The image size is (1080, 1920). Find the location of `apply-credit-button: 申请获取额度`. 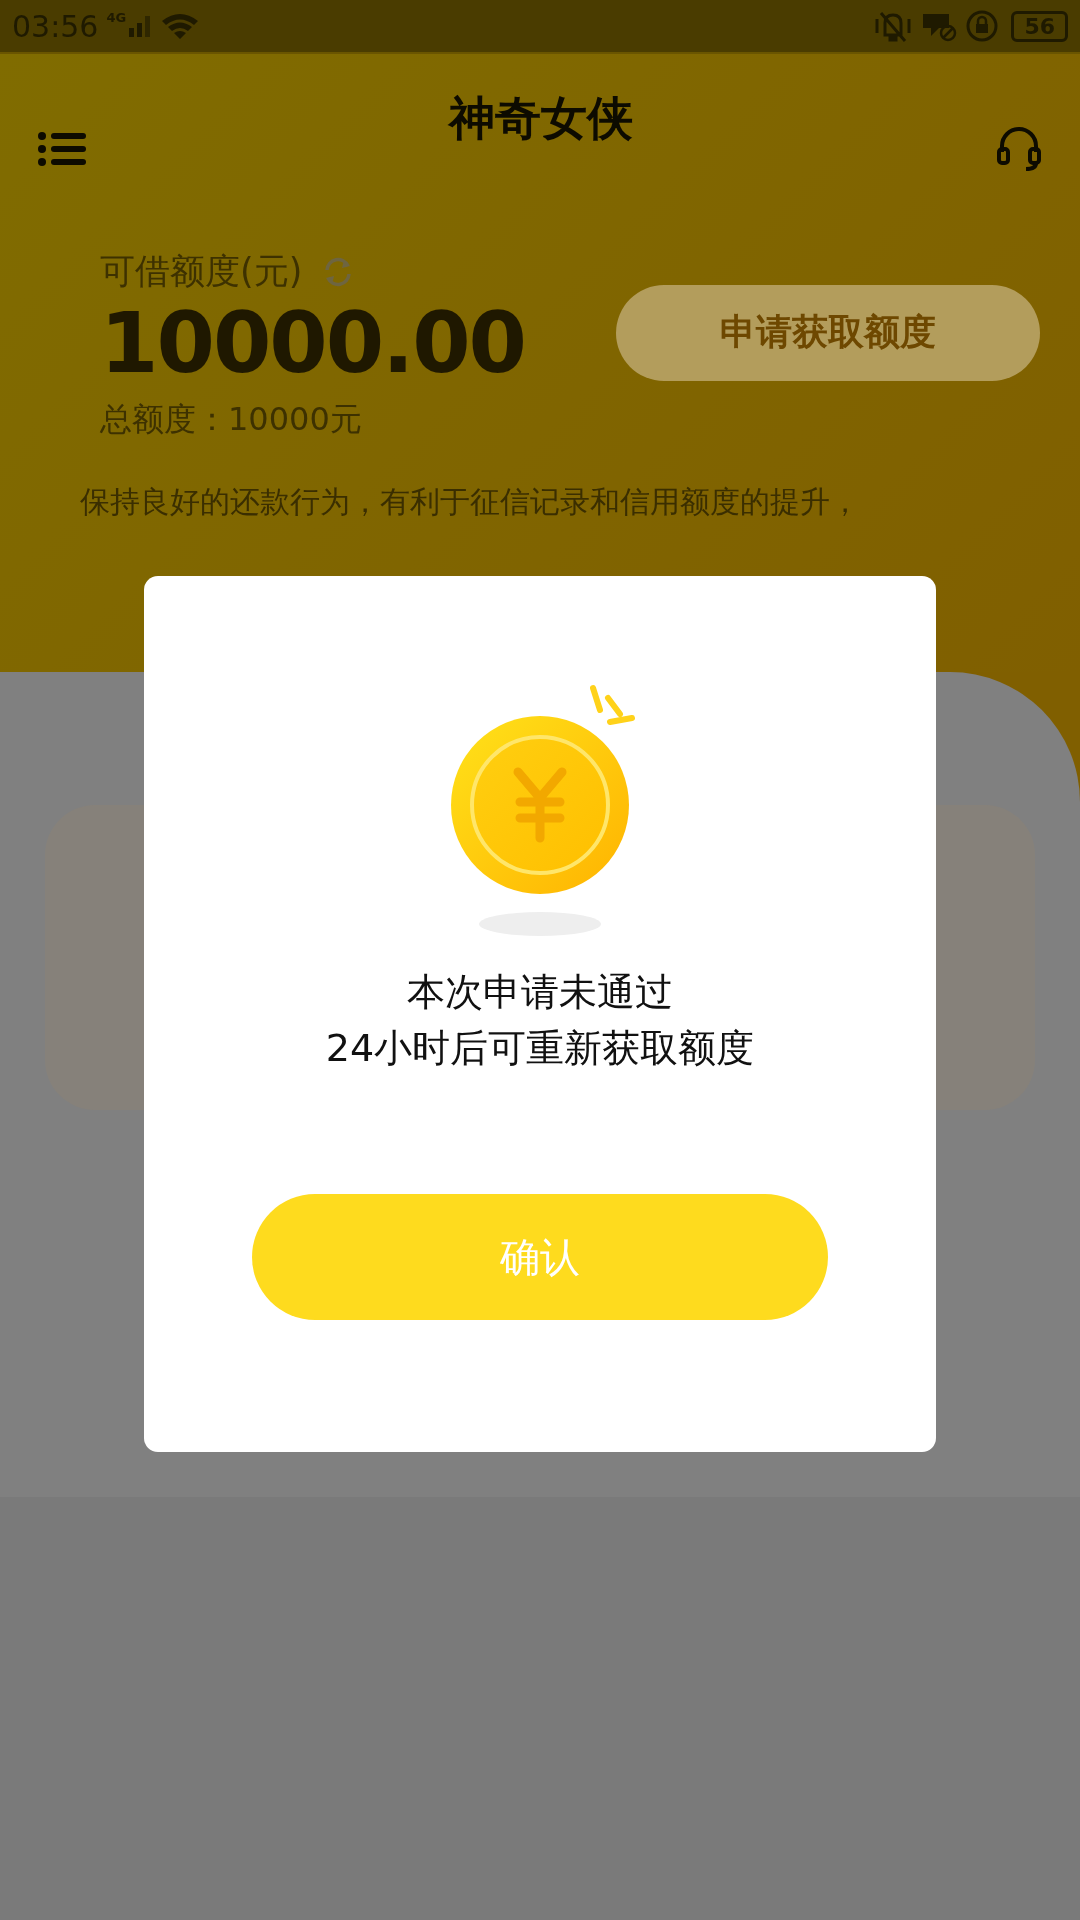

apply-credit-button: 申请获取额度 is located at coordinates (828, 332).